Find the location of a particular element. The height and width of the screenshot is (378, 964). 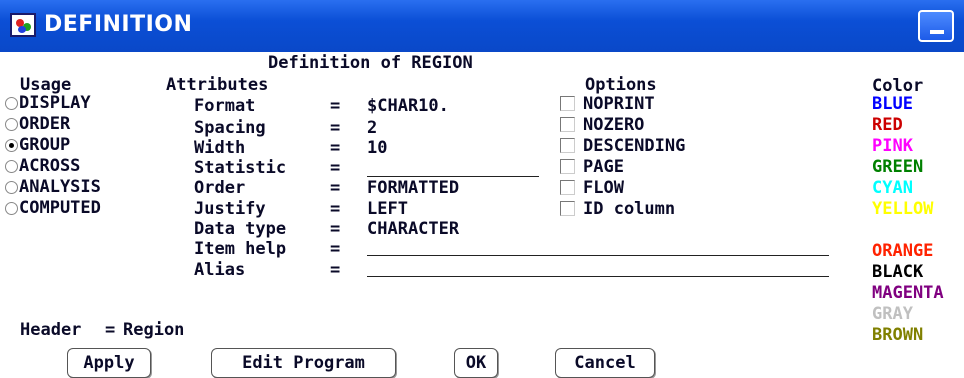

attr-datatype-value: CHARACTER is located at coordinates (413, 229).